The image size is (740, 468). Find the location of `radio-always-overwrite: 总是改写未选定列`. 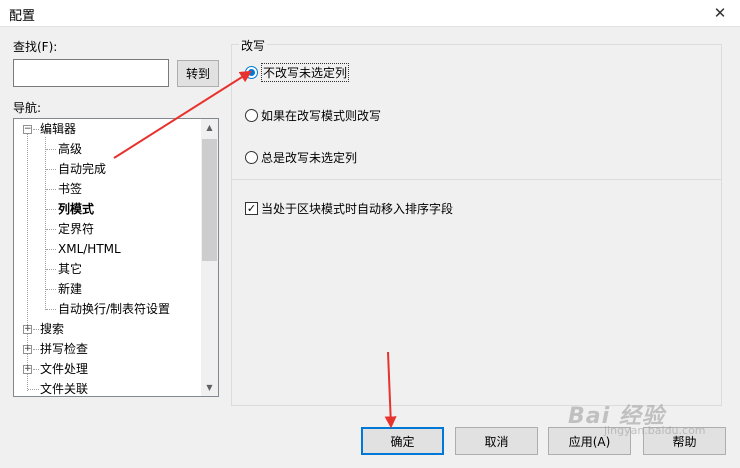

radio-always-overwrite: 总是改写未选定列 is located at coordinates (301, 157).